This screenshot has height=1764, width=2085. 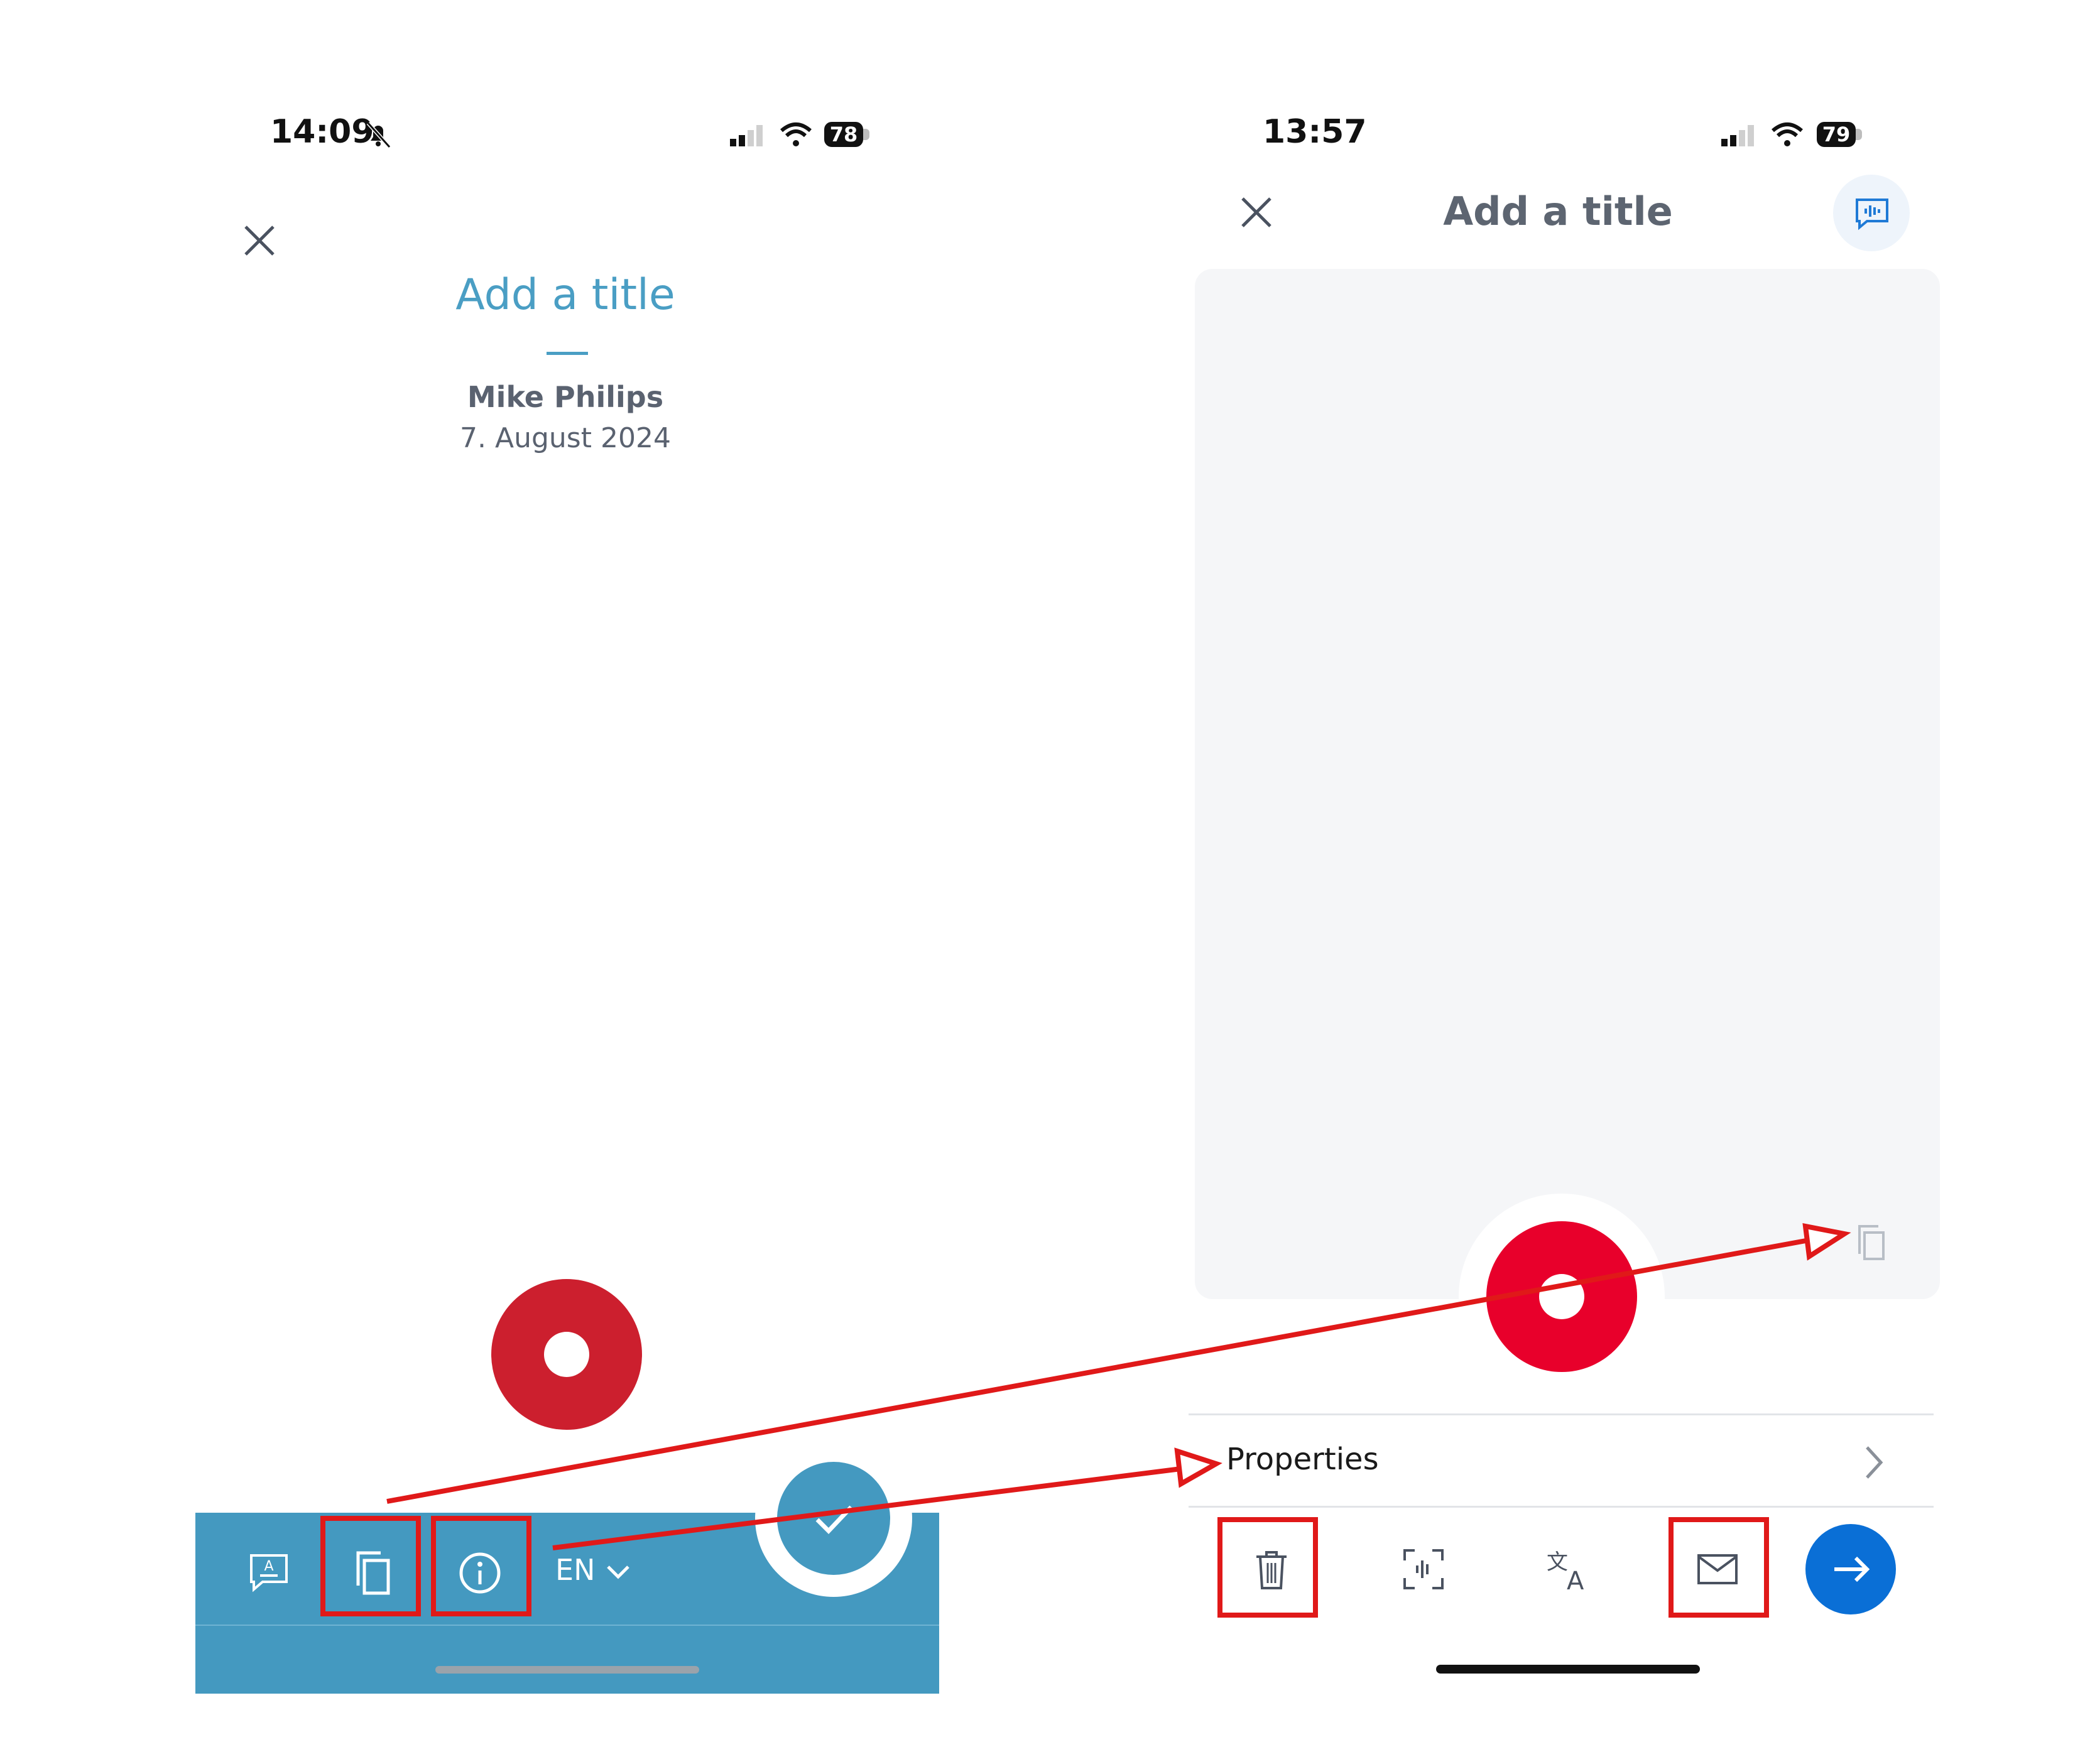 What do you see at coordinates (887, 1498) in the screenshot?
I see `arrow-info-to-properties` at bounding box center [887, 1498].